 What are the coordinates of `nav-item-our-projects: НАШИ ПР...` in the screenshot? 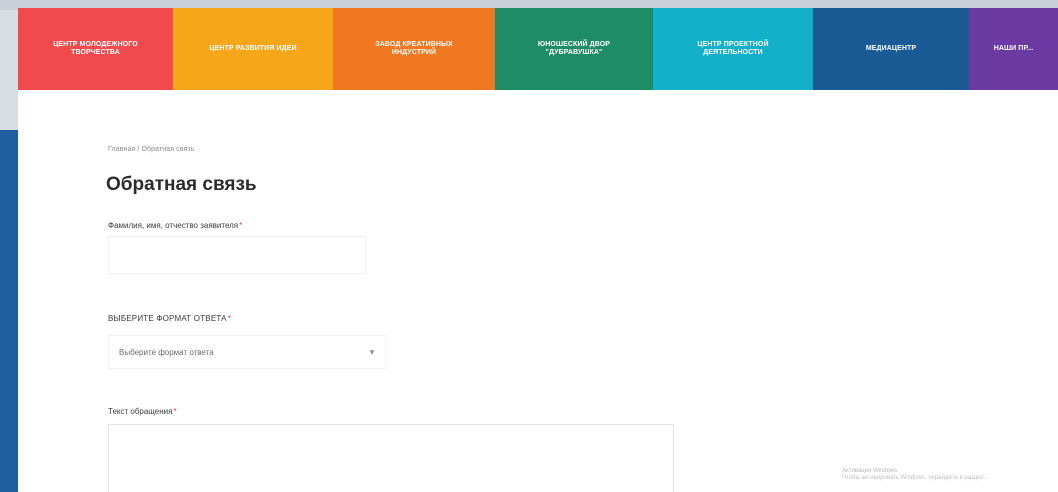 It's located at (1013, 49).